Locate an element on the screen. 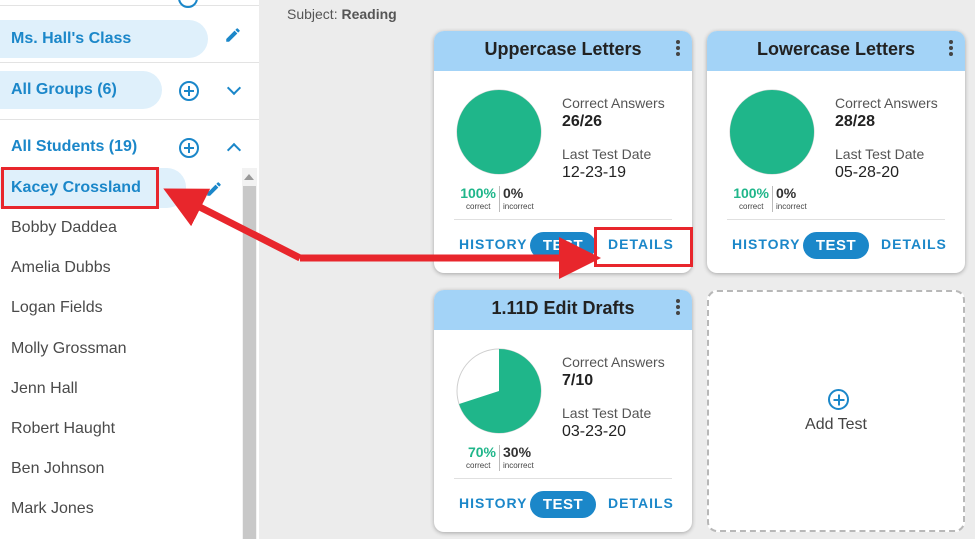 Image resolution: width=975 pixels, height=539 pixels. add-test-card: Add Test is located at coordinates (836, 411).